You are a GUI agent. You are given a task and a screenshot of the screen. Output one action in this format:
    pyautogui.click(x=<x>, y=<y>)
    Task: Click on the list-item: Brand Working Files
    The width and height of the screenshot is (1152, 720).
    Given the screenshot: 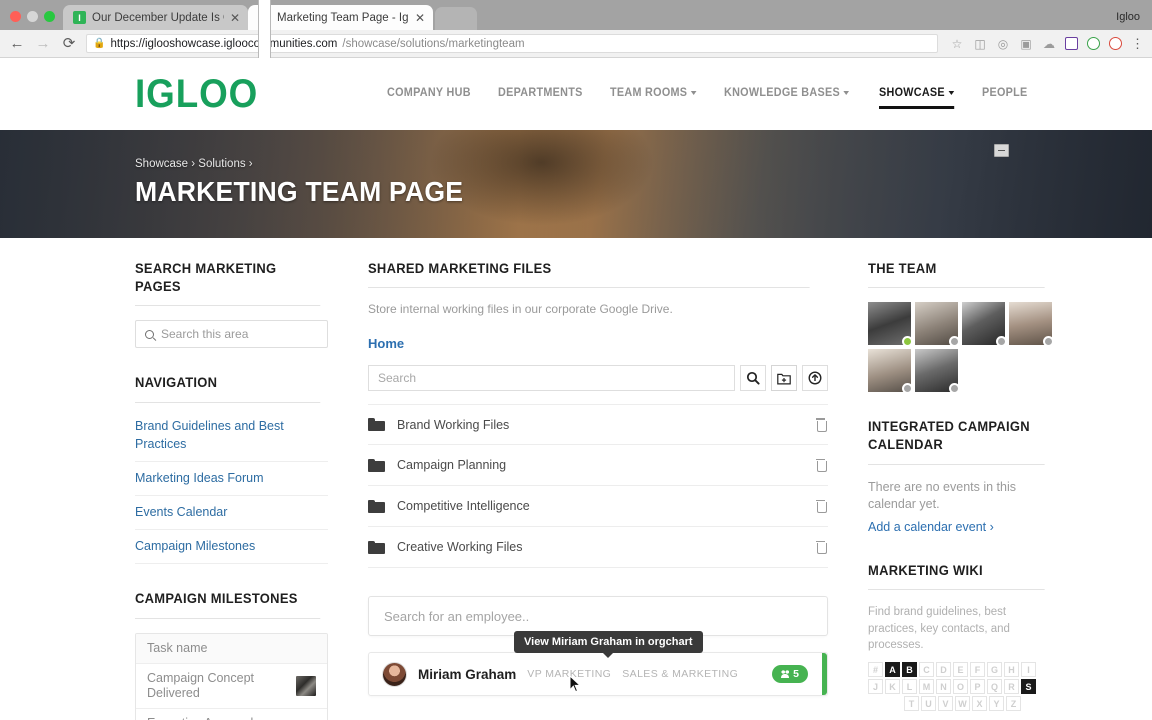 What is the action you would take?
    pyautogui.click(x=598, y=425)
    